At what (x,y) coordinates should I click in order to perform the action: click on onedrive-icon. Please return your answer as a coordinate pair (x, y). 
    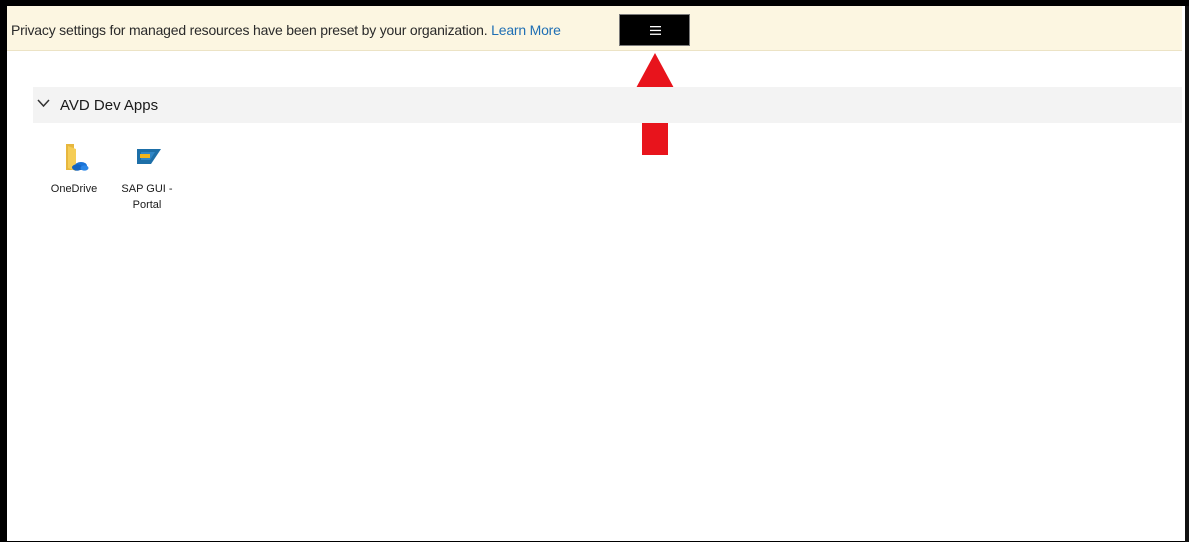
    Looking at the image, I should click on (77, 157).